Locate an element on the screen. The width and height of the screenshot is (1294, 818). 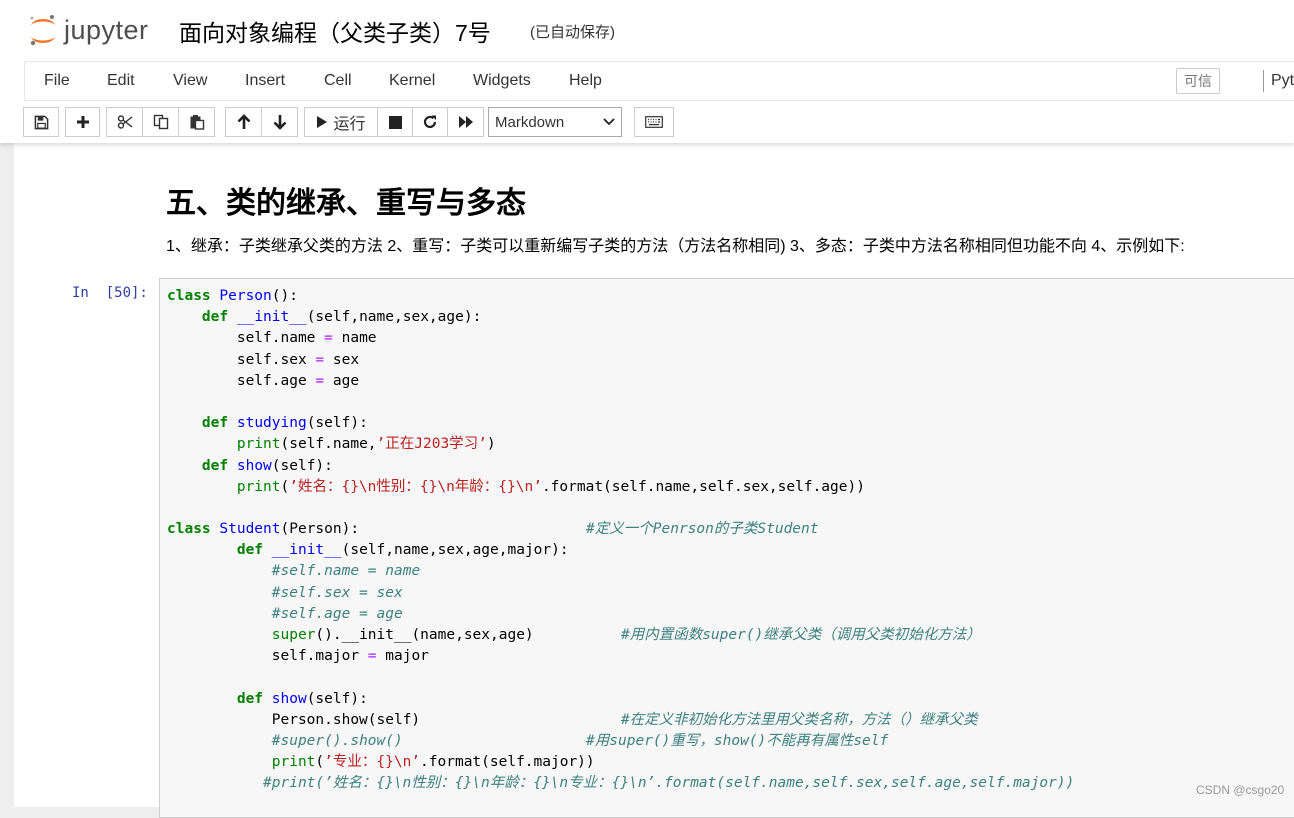
notebook-title: 面向对象编程（父类子类）7号 is located at coordinates (335, 31).